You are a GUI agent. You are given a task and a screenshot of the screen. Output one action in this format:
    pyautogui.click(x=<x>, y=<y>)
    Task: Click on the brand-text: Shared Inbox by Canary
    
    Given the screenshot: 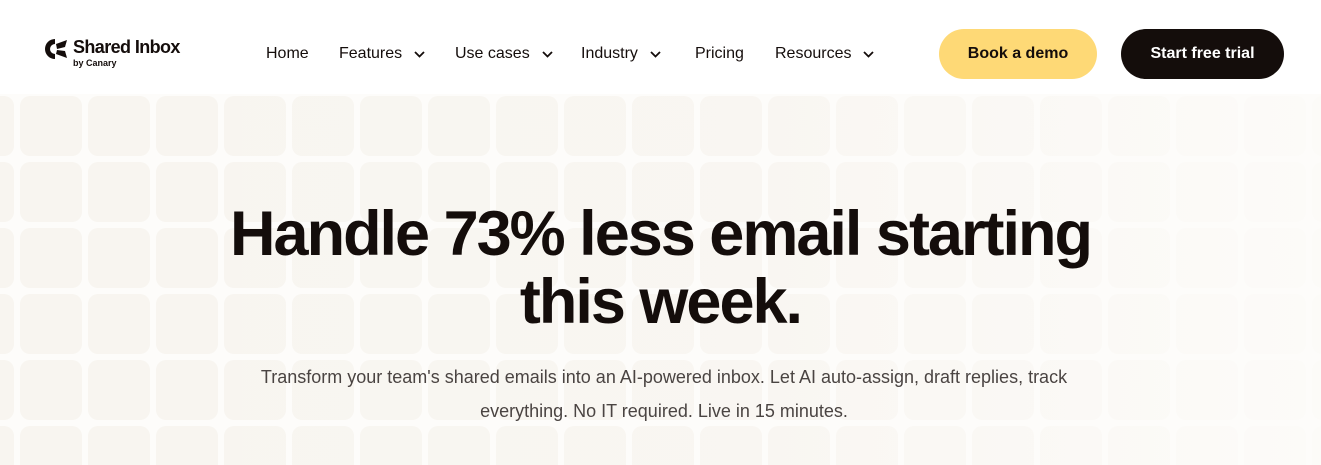 What is the action you would take?
    pyautogui.click(x=126, y=52)
    